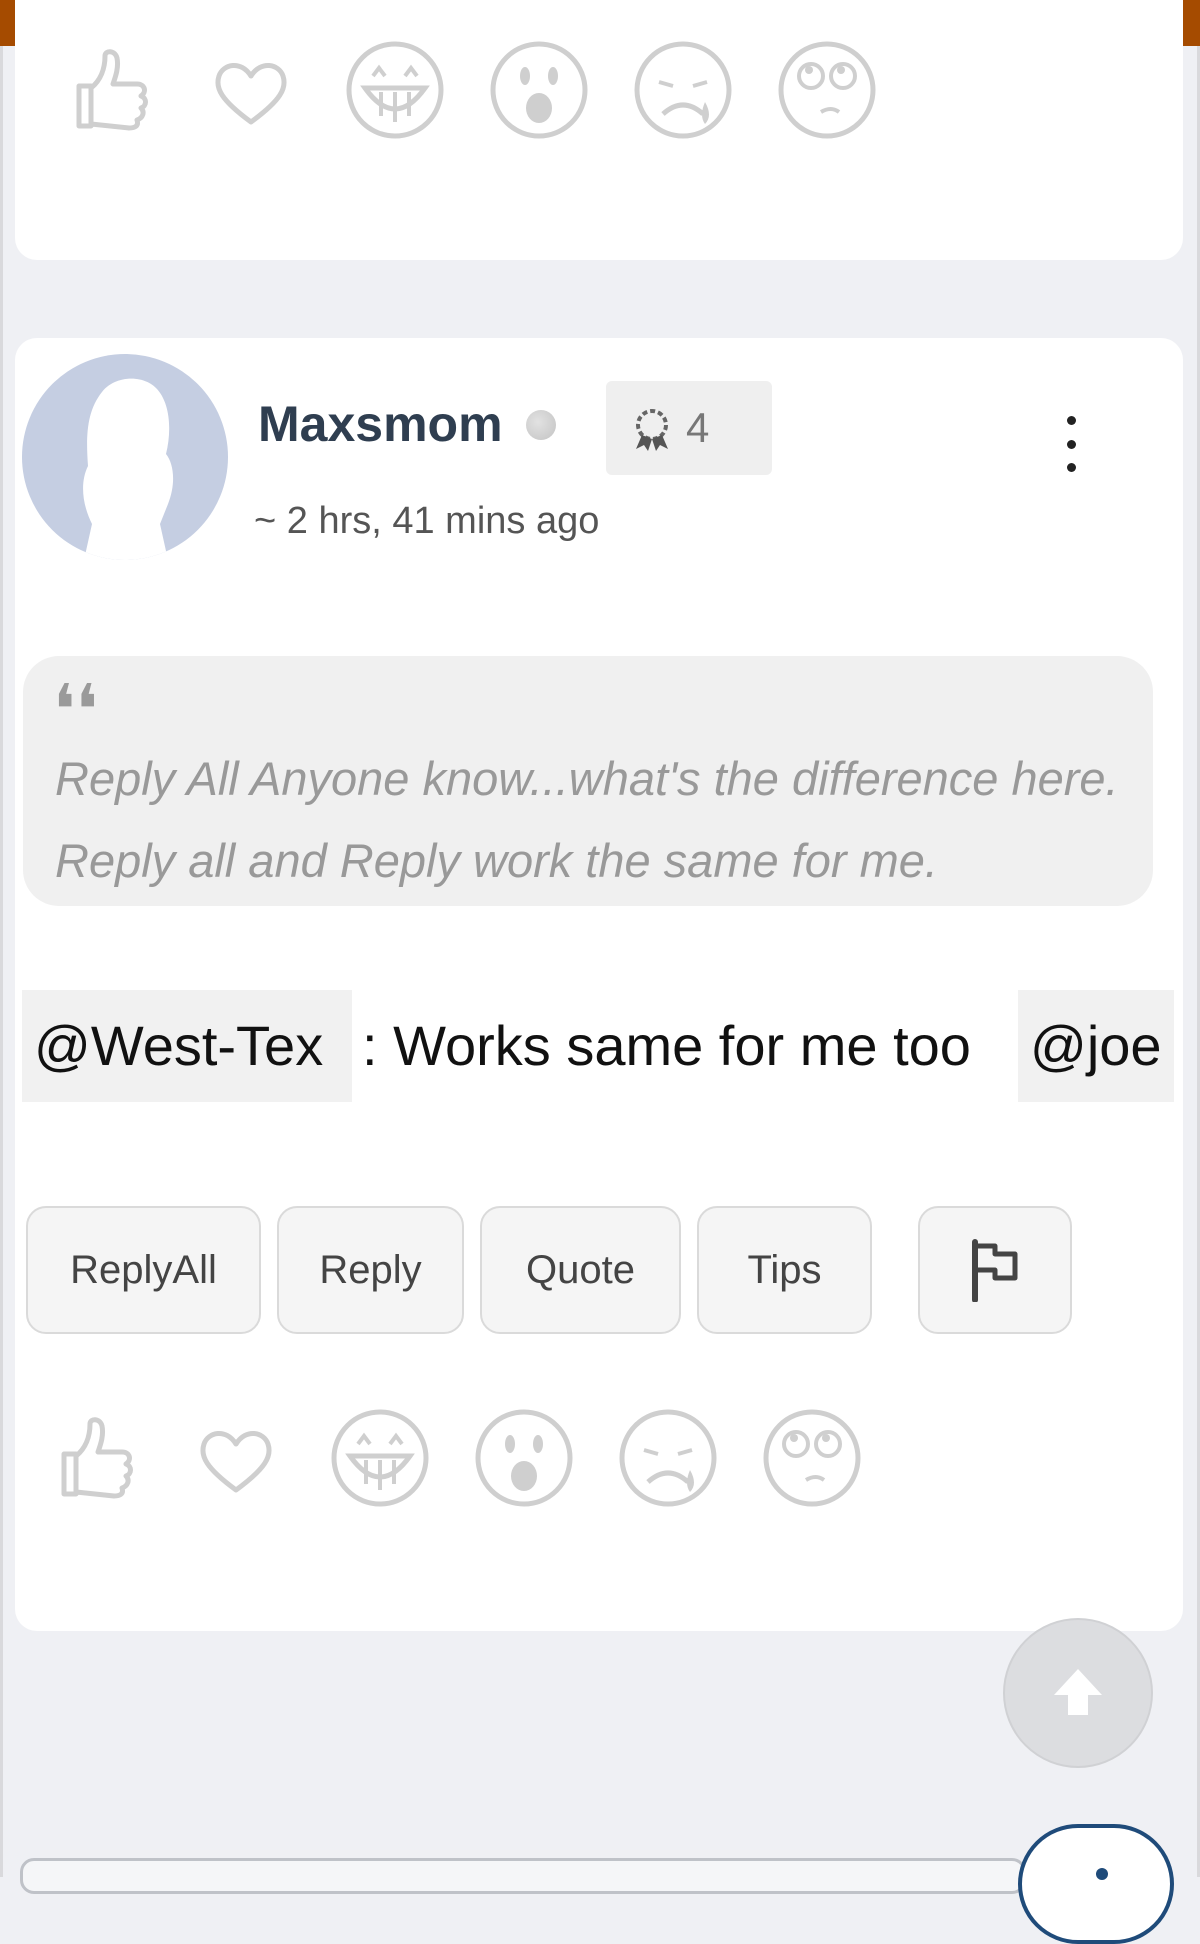 This screenshot has height=1944, width=1200. I want to click on arrow-up-icon, so click(1078, 1692).